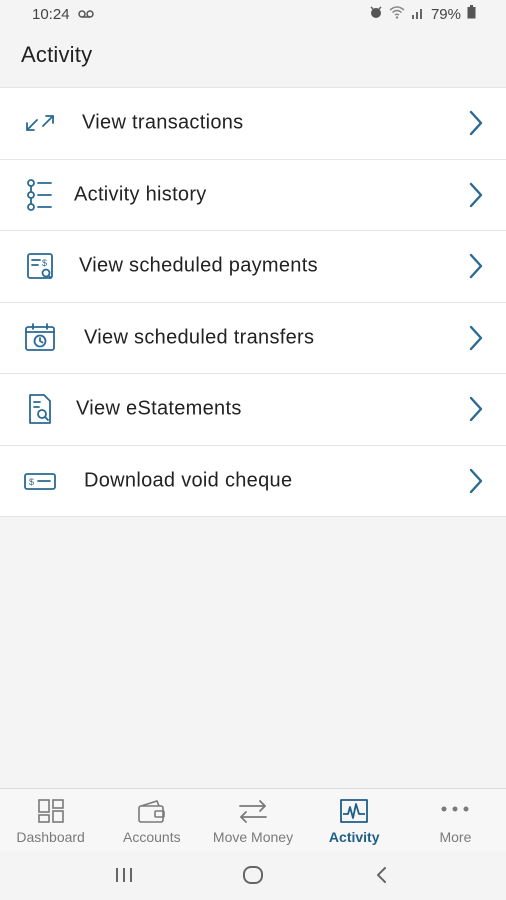 The image size is (506, 900). I want to click on menu-item-scheduled-payments: $ View scheduled payments, so click(253, 267).